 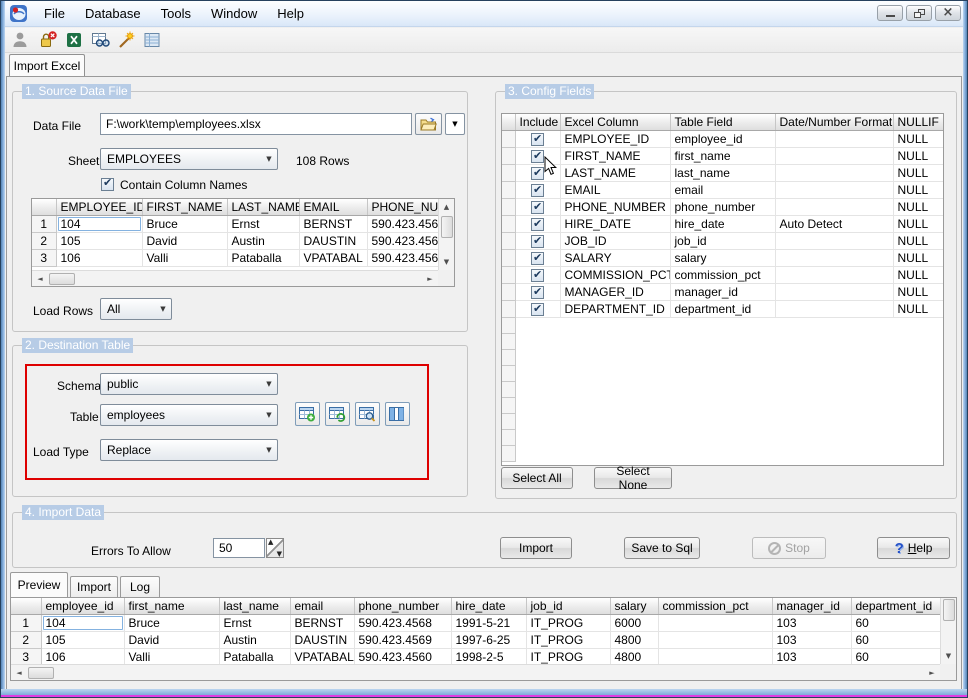 What do you see at coordinates (74, 40) in the screenshot?
I see `excel-icon` at bounding box center [74, 40].